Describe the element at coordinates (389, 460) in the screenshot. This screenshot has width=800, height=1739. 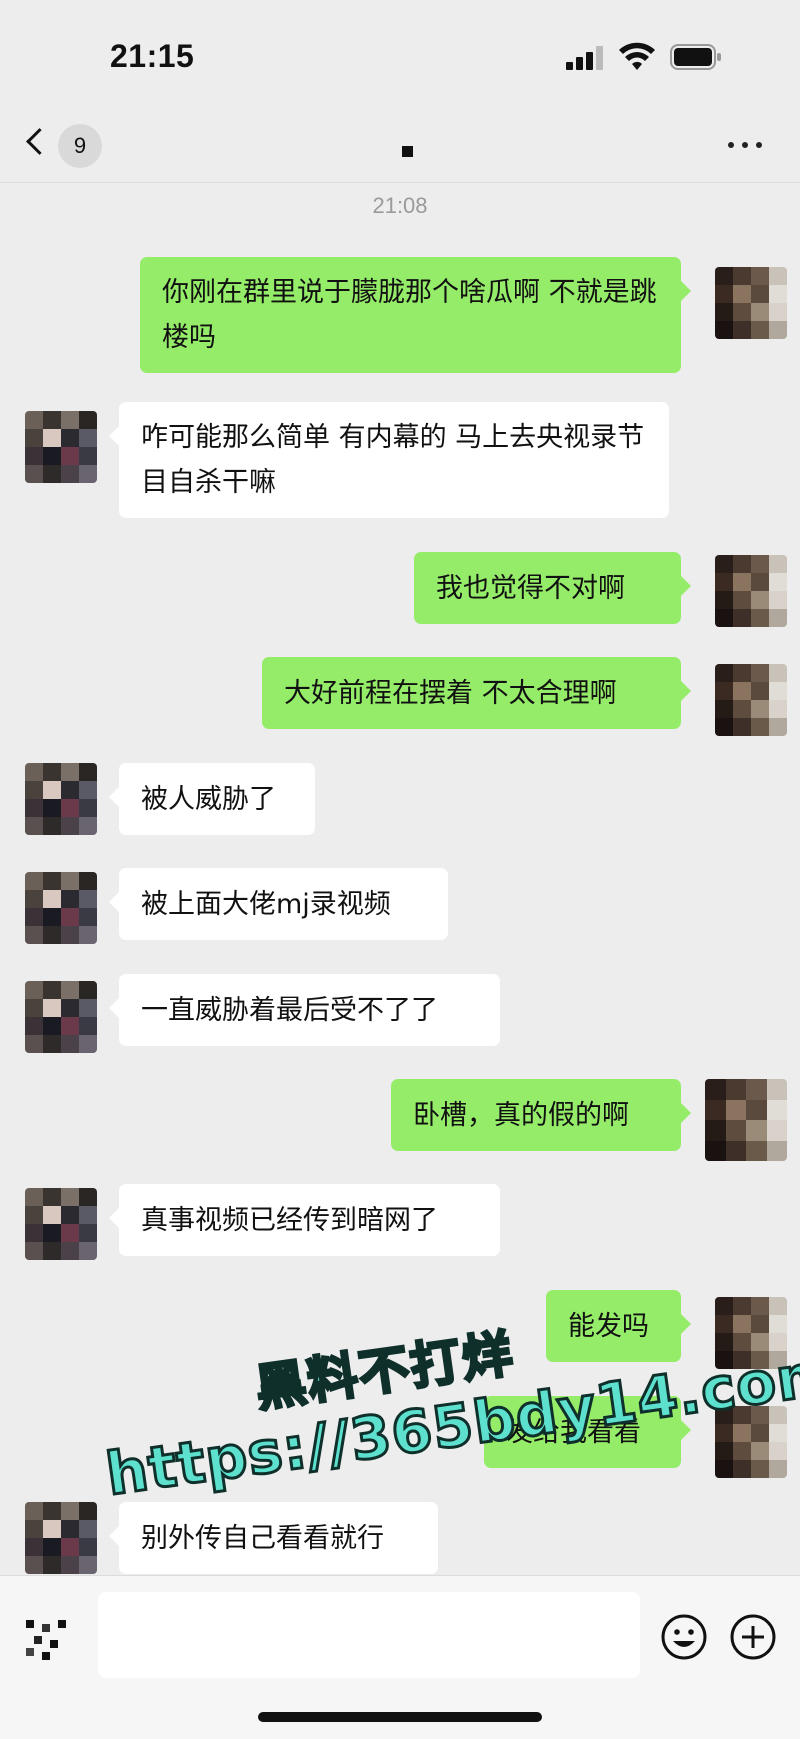
I see `message-bubble-received: 咋可能那么简单 有内幕的 马上去央视录节目自杀干嘛` at that location.